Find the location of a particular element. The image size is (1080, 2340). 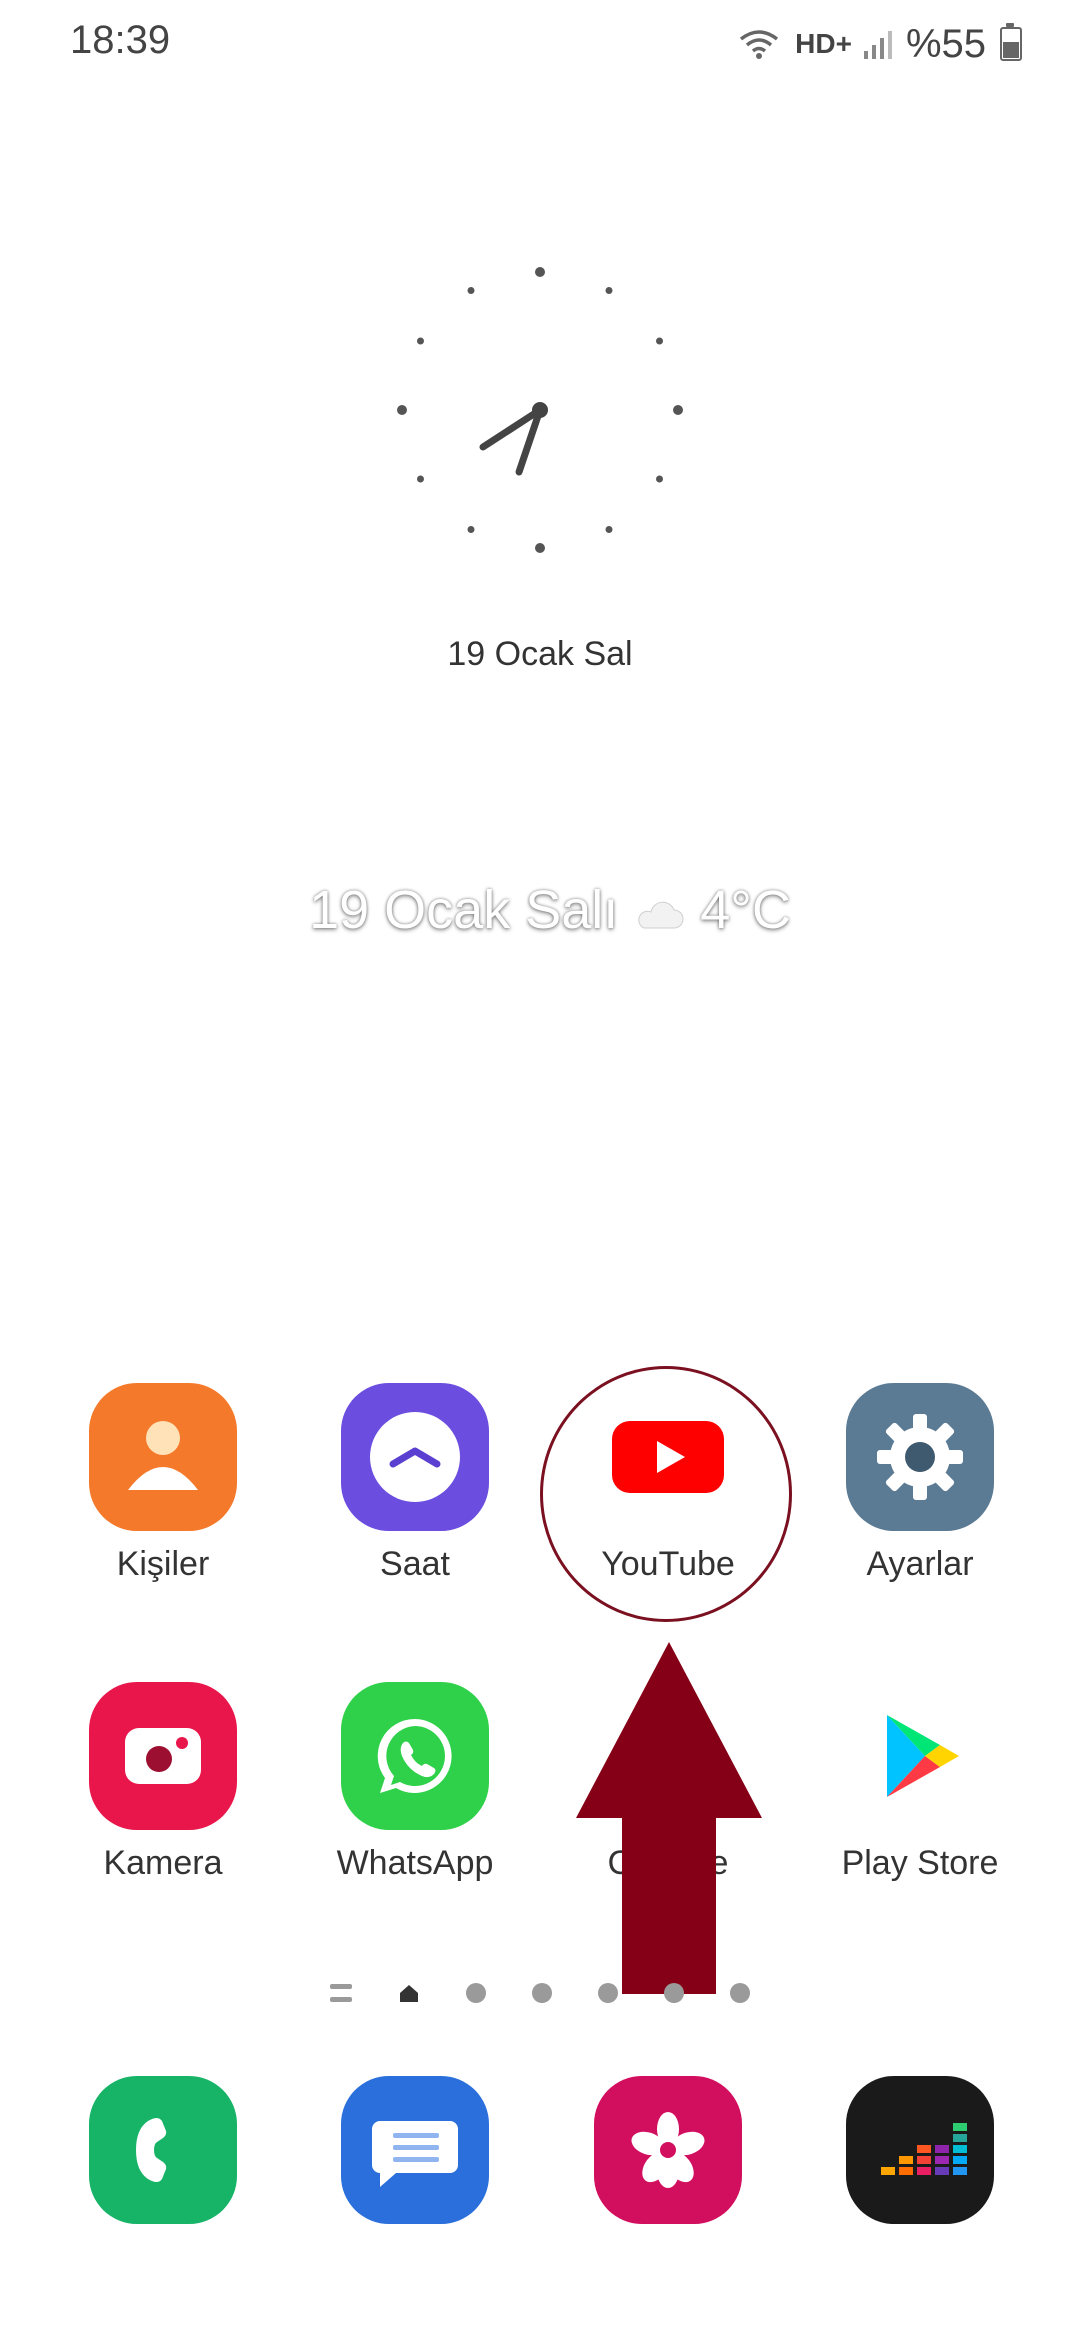

app-label: Saat is located at coordinates (415, 1564).